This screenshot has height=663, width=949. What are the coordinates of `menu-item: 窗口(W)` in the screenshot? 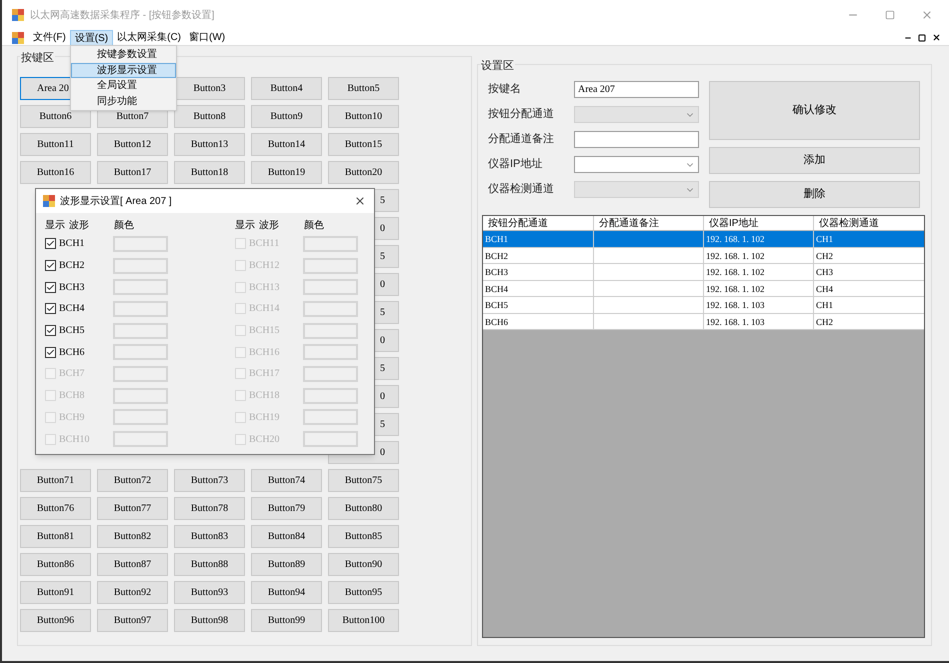 It's located at (207, 38).